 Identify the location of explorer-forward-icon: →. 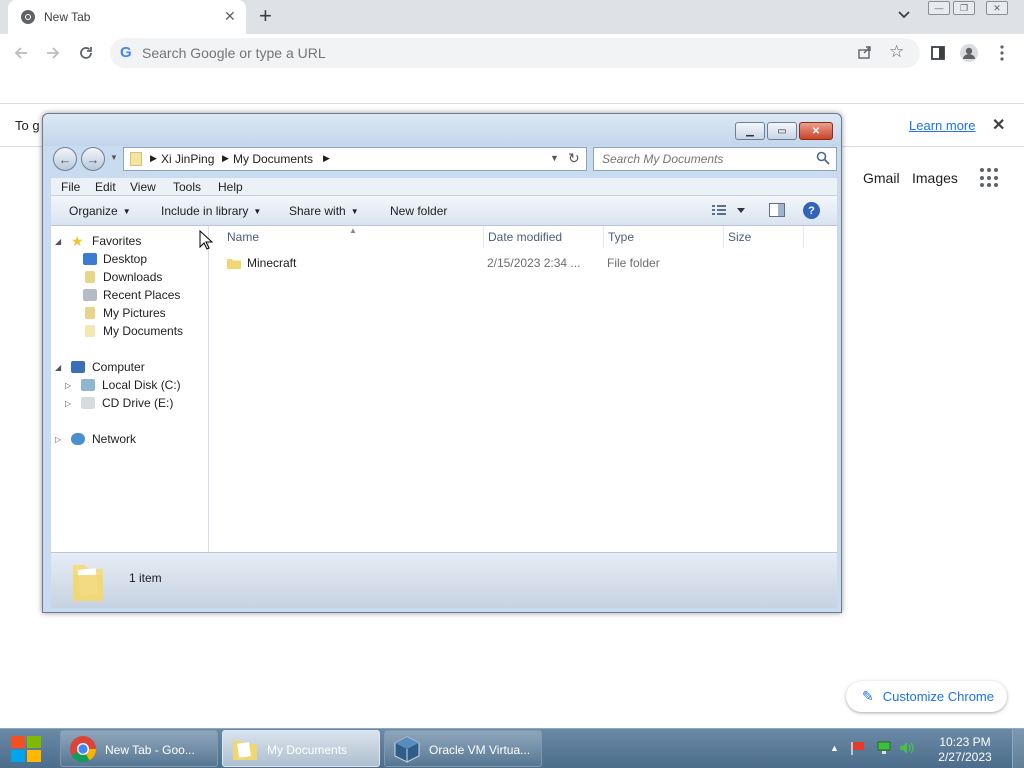
(93, 159).